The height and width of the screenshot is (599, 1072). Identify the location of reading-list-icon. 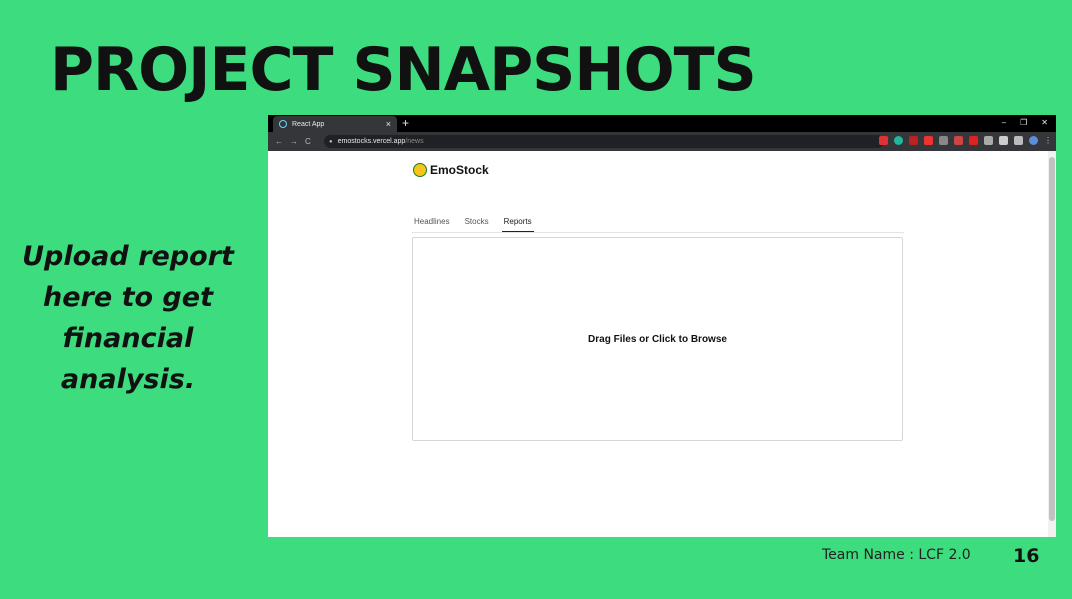
(1018, 140).